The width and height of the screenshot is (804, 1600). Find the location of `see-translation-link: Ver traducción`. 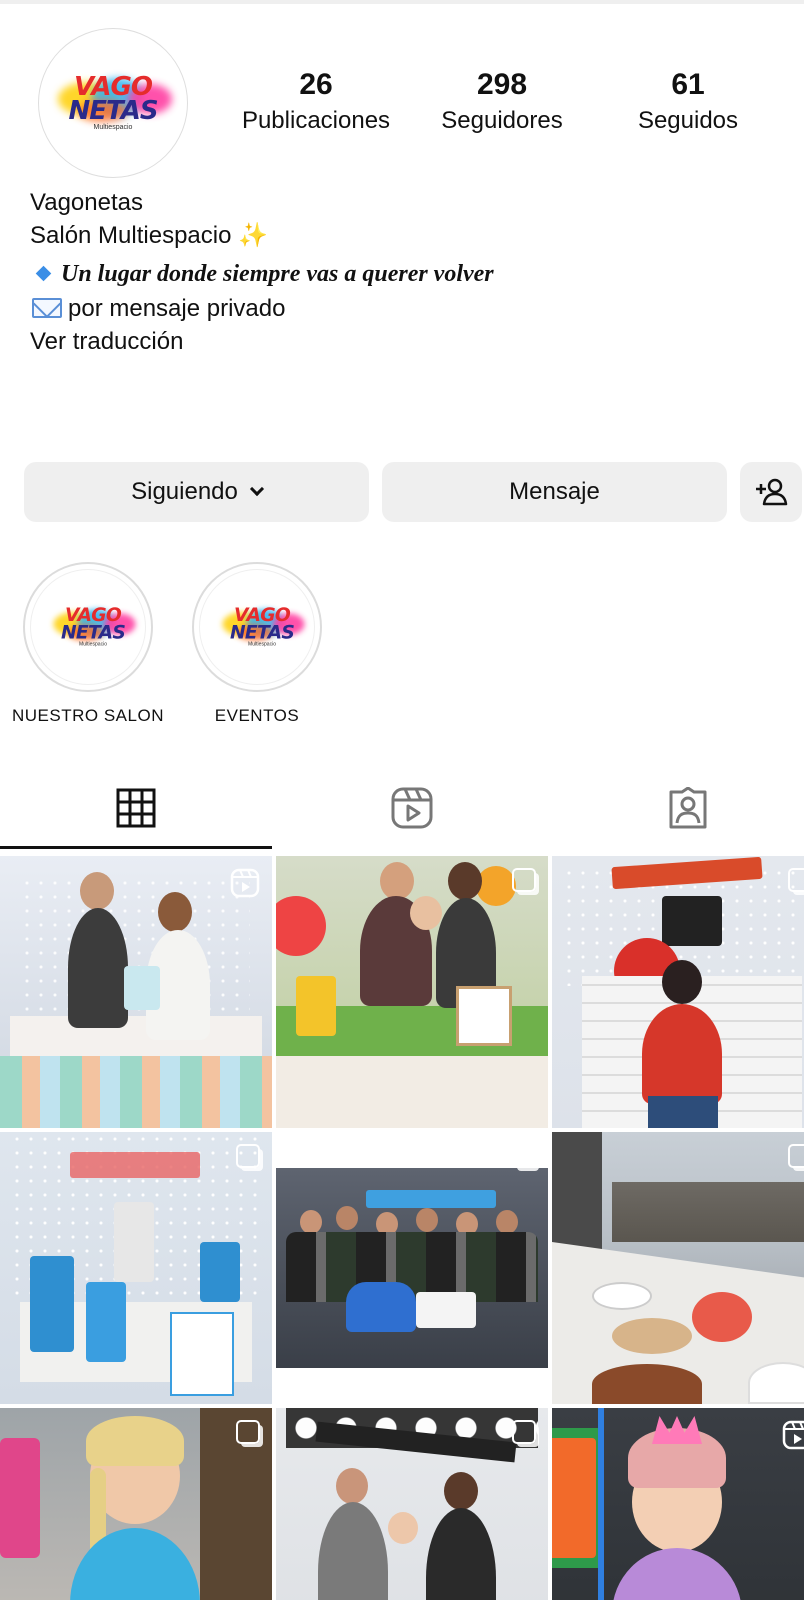

see-translation-link: Ver traducción is located at coordinates (400, 341).